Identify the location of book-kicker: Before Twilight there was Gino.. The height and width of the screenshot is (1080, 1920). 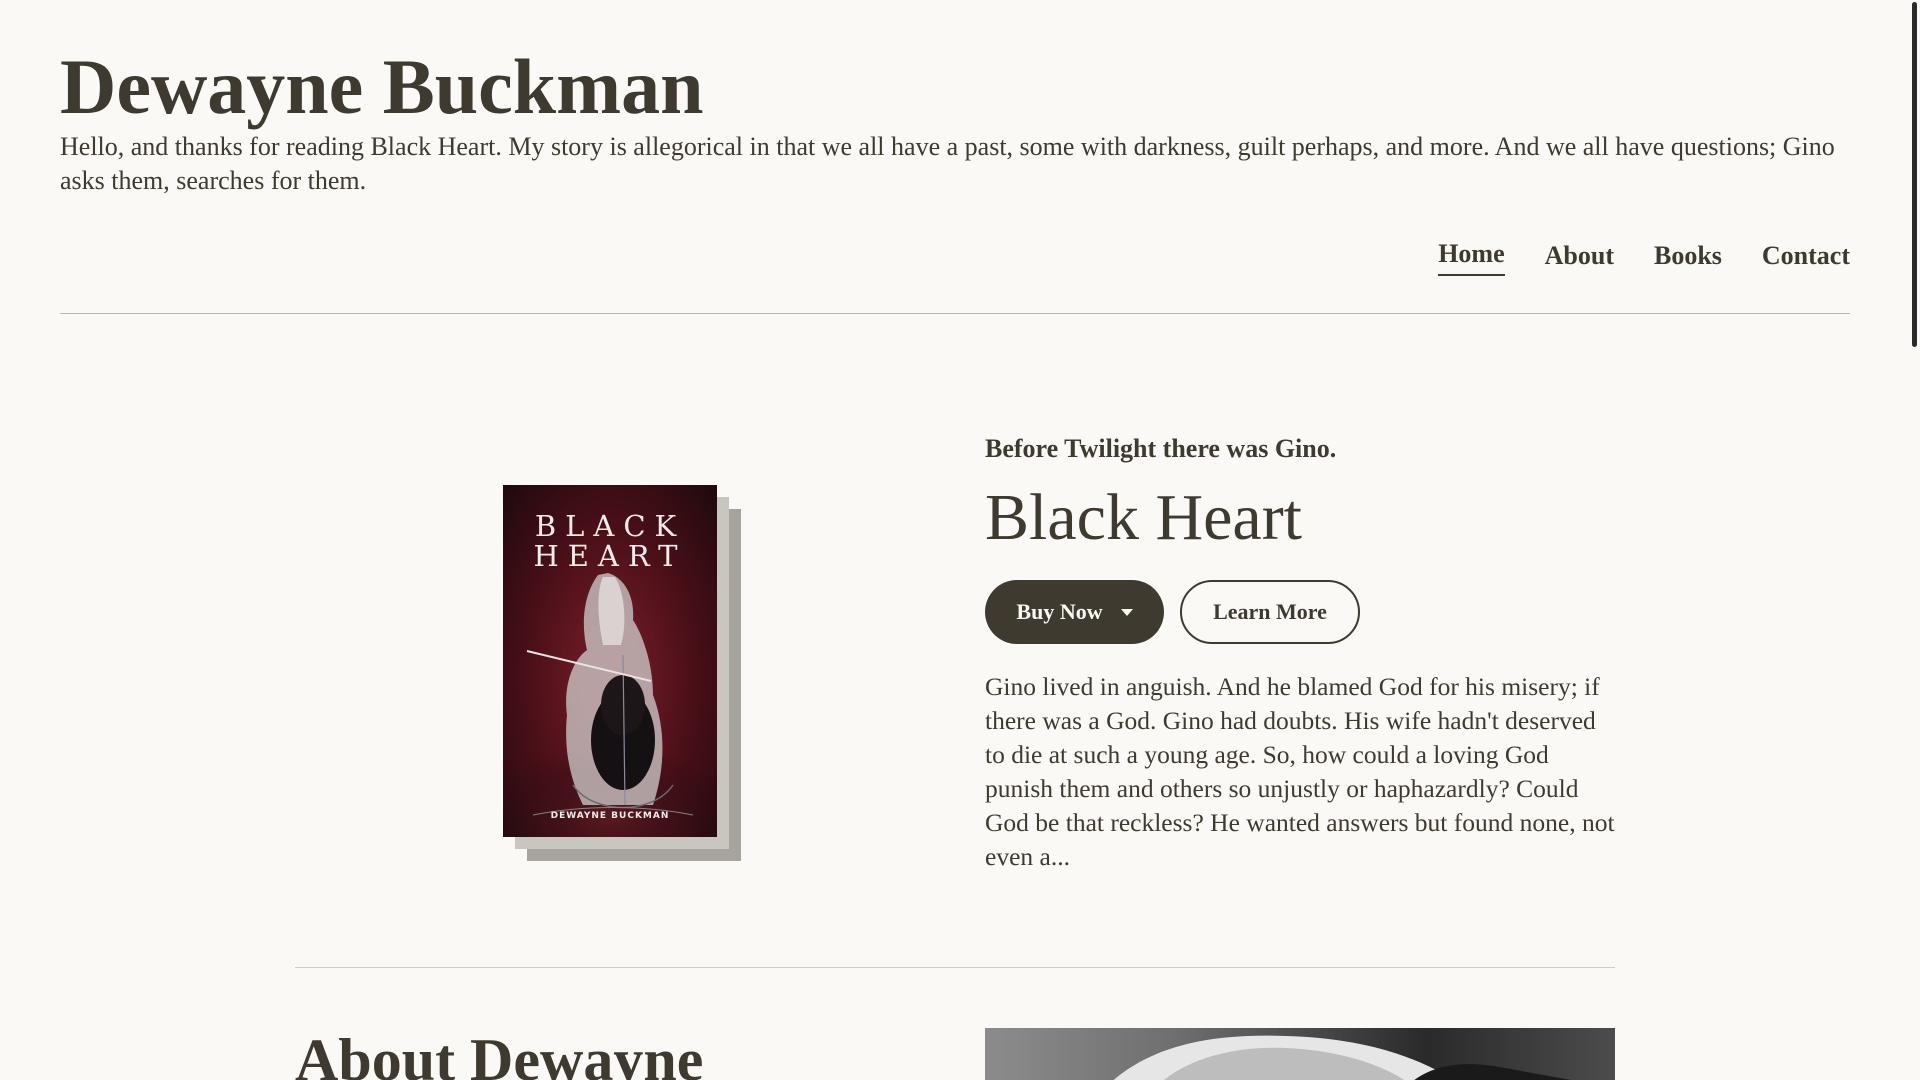
(1161, 448).